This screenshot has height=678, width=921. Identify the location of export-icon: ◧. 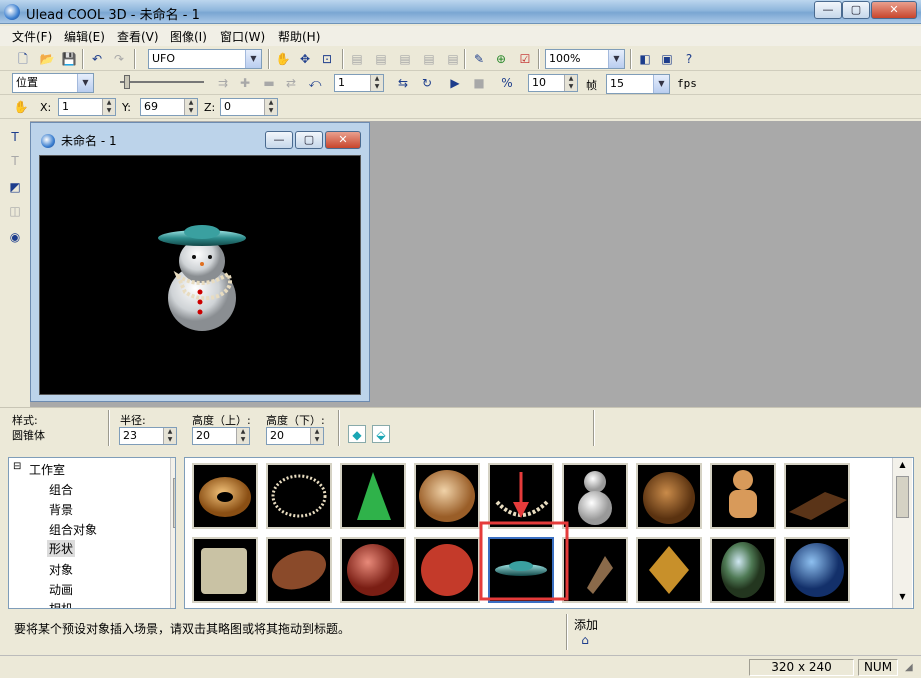
(645, 59).